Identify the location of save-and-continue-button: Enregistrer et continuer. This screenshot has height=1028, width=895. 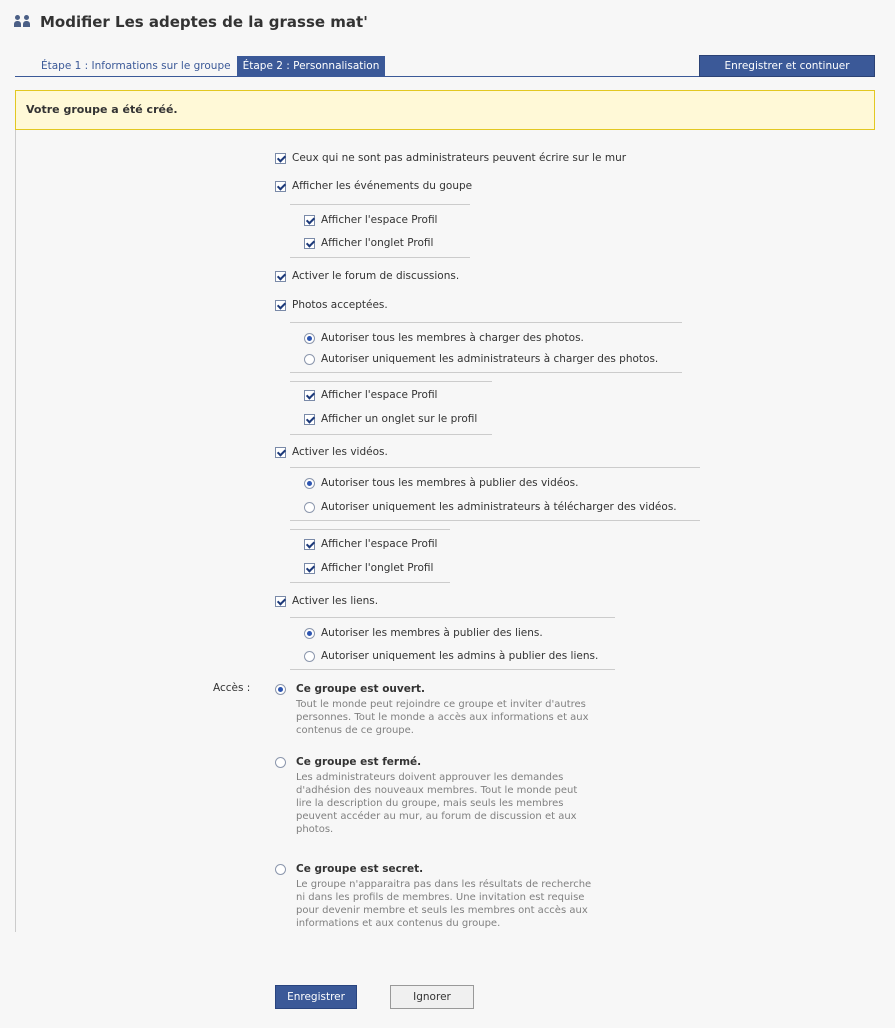
(787, 66).